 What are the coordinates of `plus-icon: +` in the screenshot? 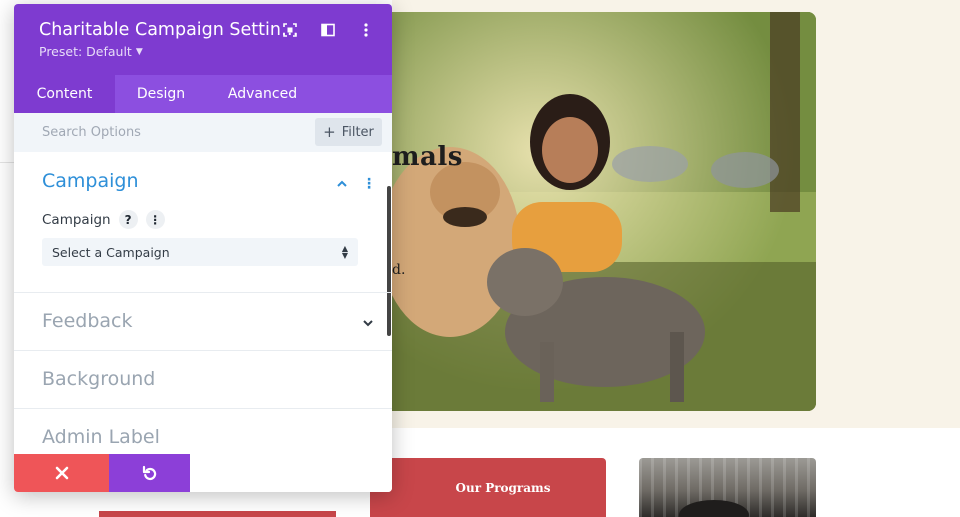 It's located at (329, 132).